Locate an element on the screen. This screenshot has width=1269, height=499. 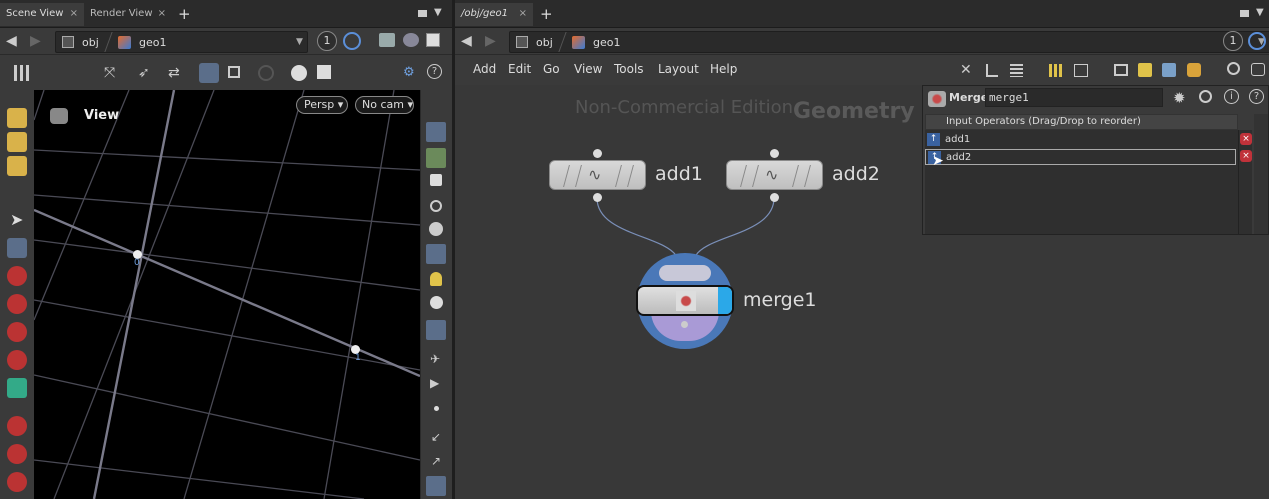
visibility-icon is located at coordinates (436, 330).